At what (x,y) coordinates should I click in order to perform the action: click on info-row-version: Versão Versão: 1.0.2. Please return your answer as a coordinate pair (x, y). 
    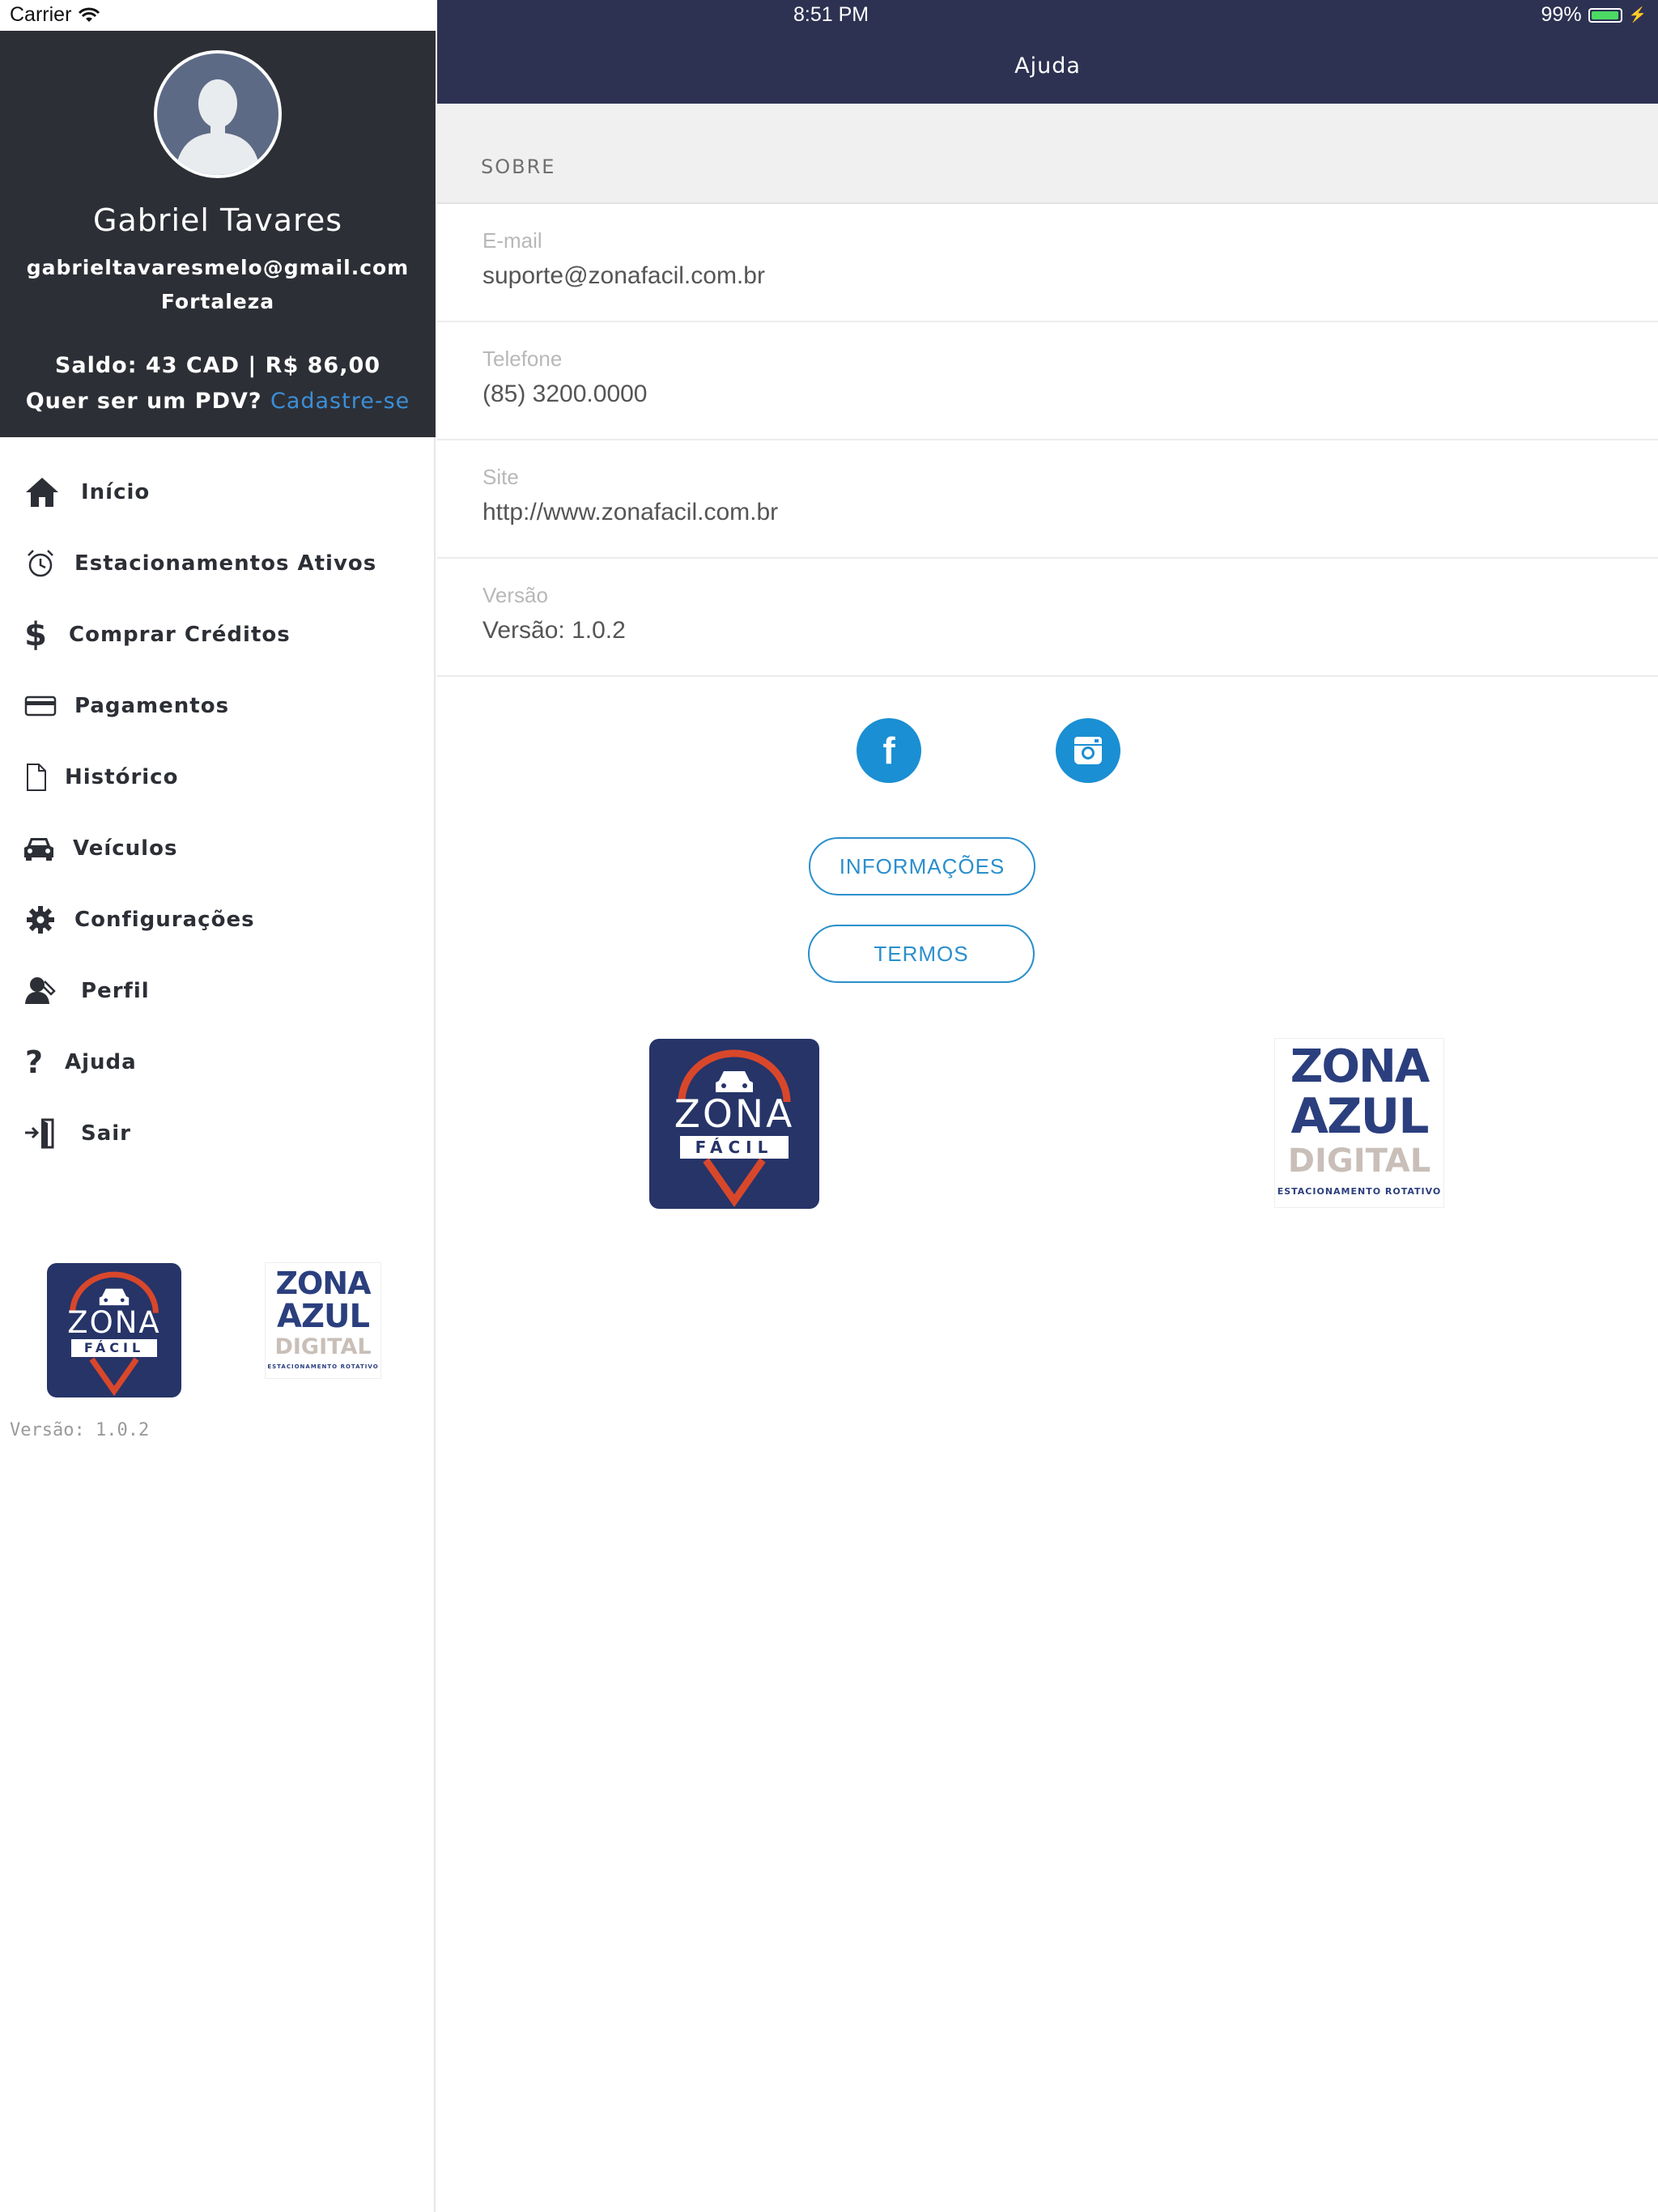
    Looking at the image, I should click on (1047, 618).